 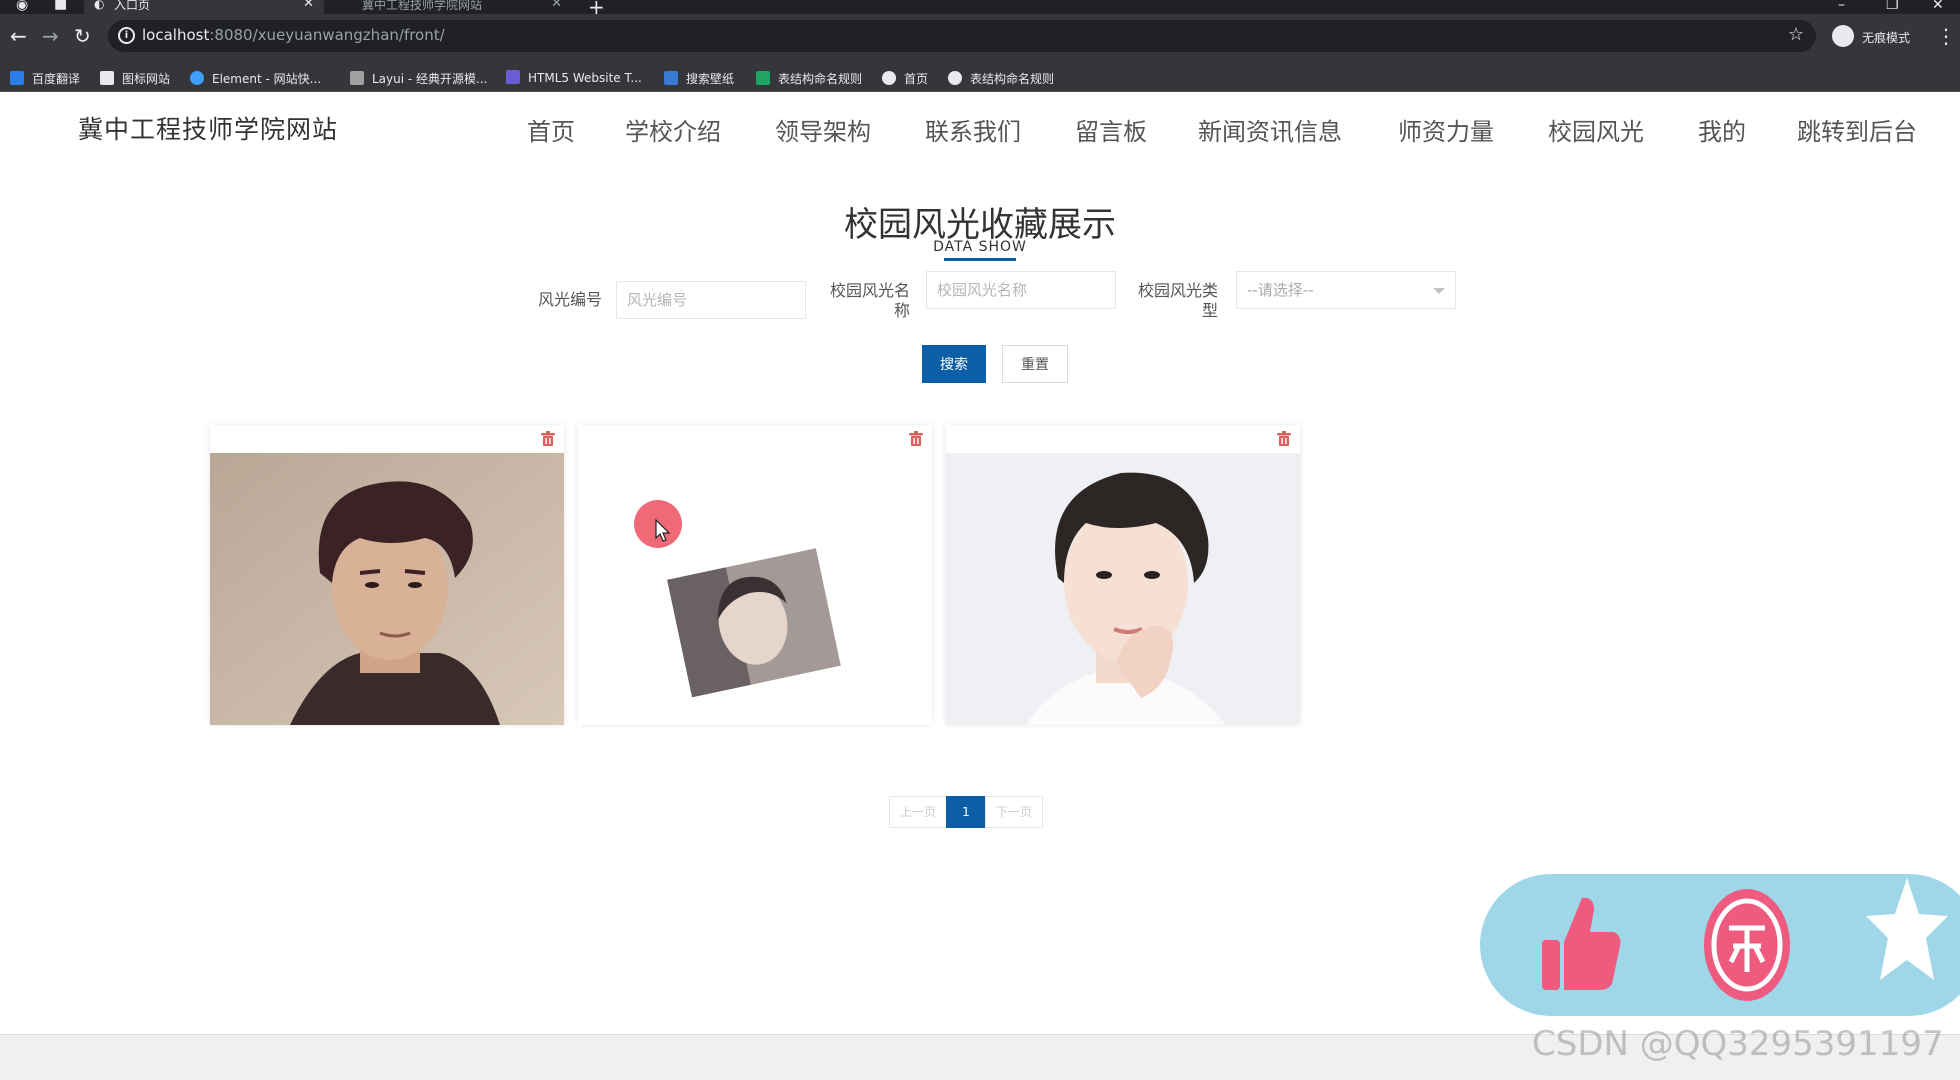 I want to click on watermark: CSDN @QQ3295391197, so click(x=1738, y=1044).